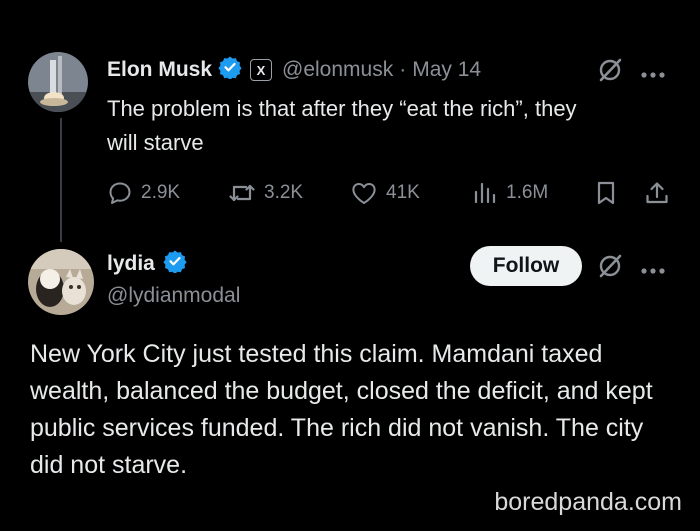  Describe the element at coordinates (364, 193) in the screenshot. I see `like-icon` at that location.